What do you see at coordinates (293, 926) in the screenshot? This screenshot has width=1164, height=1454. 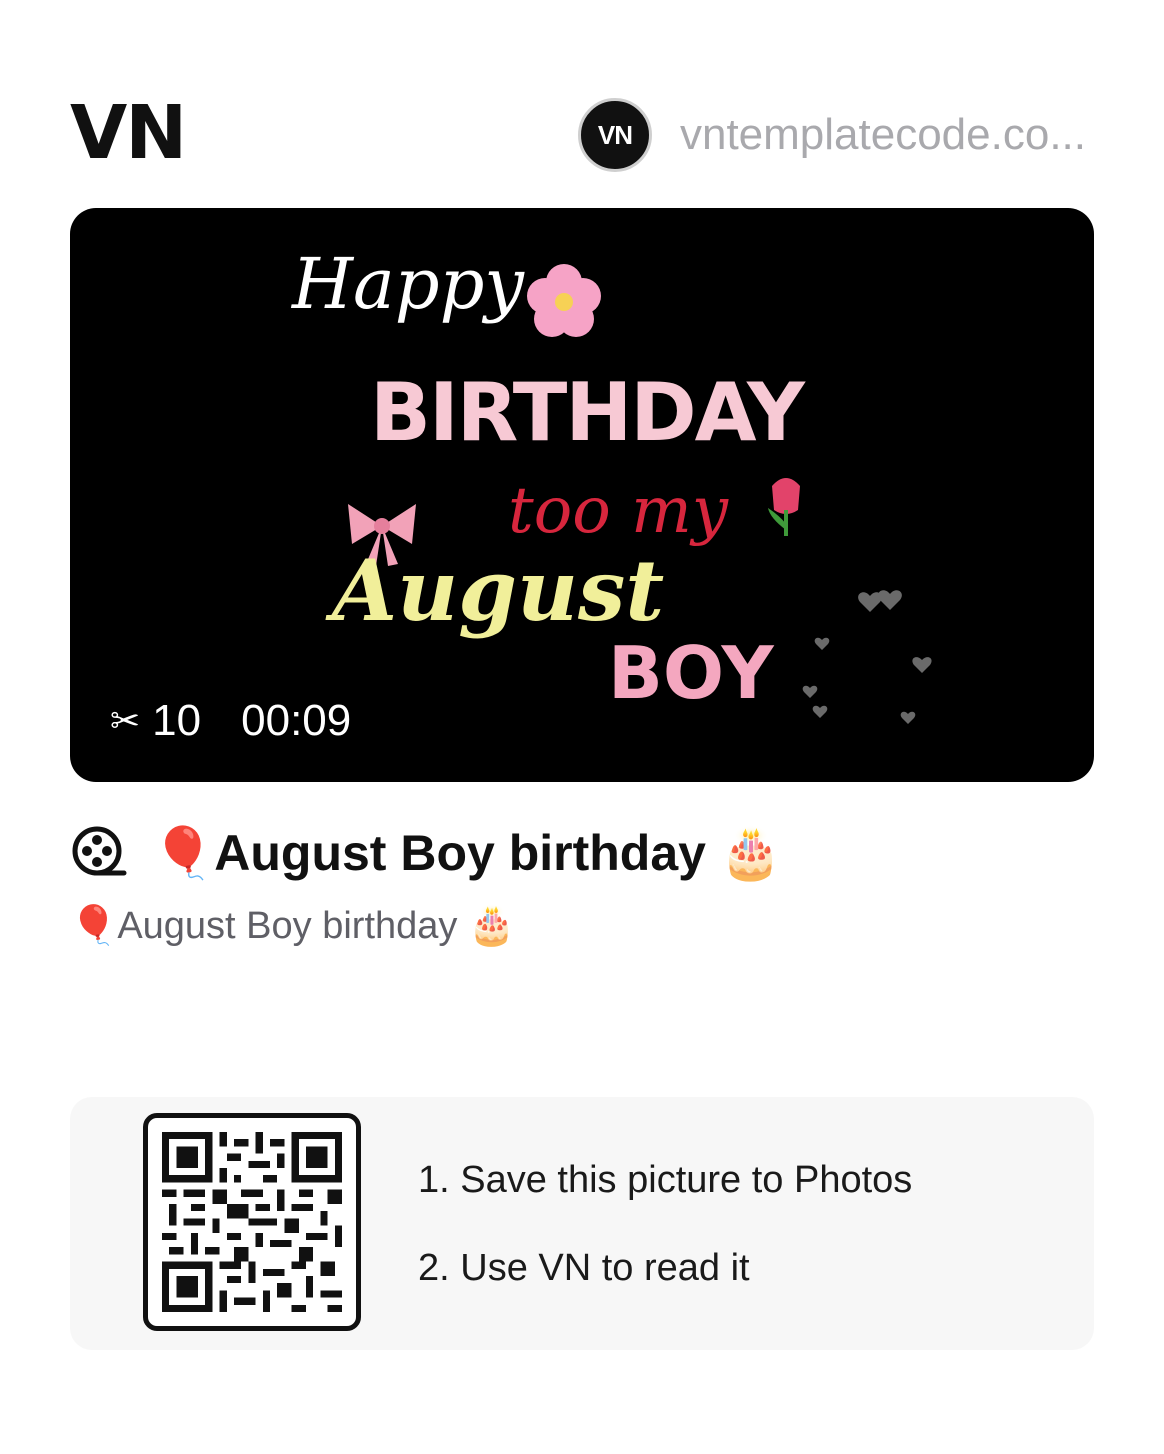 I see `template-description: 🎈August Boy birthday 🎂` at bounding box center [293, 926].